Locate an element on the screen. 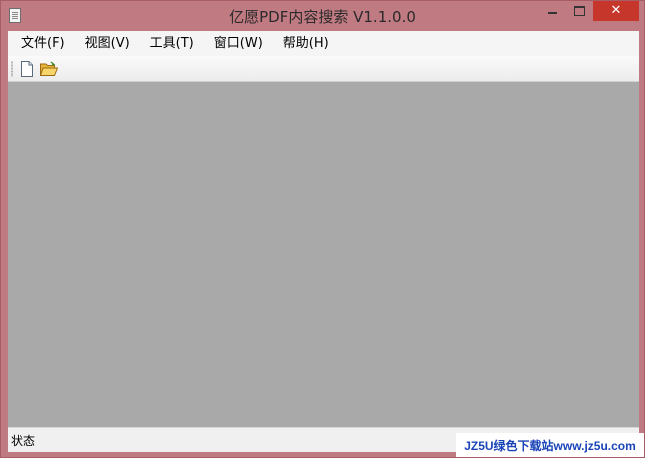 The width and height of the screenshot is (645, 458). open-folder-icon is located at coordinates (49, 68).